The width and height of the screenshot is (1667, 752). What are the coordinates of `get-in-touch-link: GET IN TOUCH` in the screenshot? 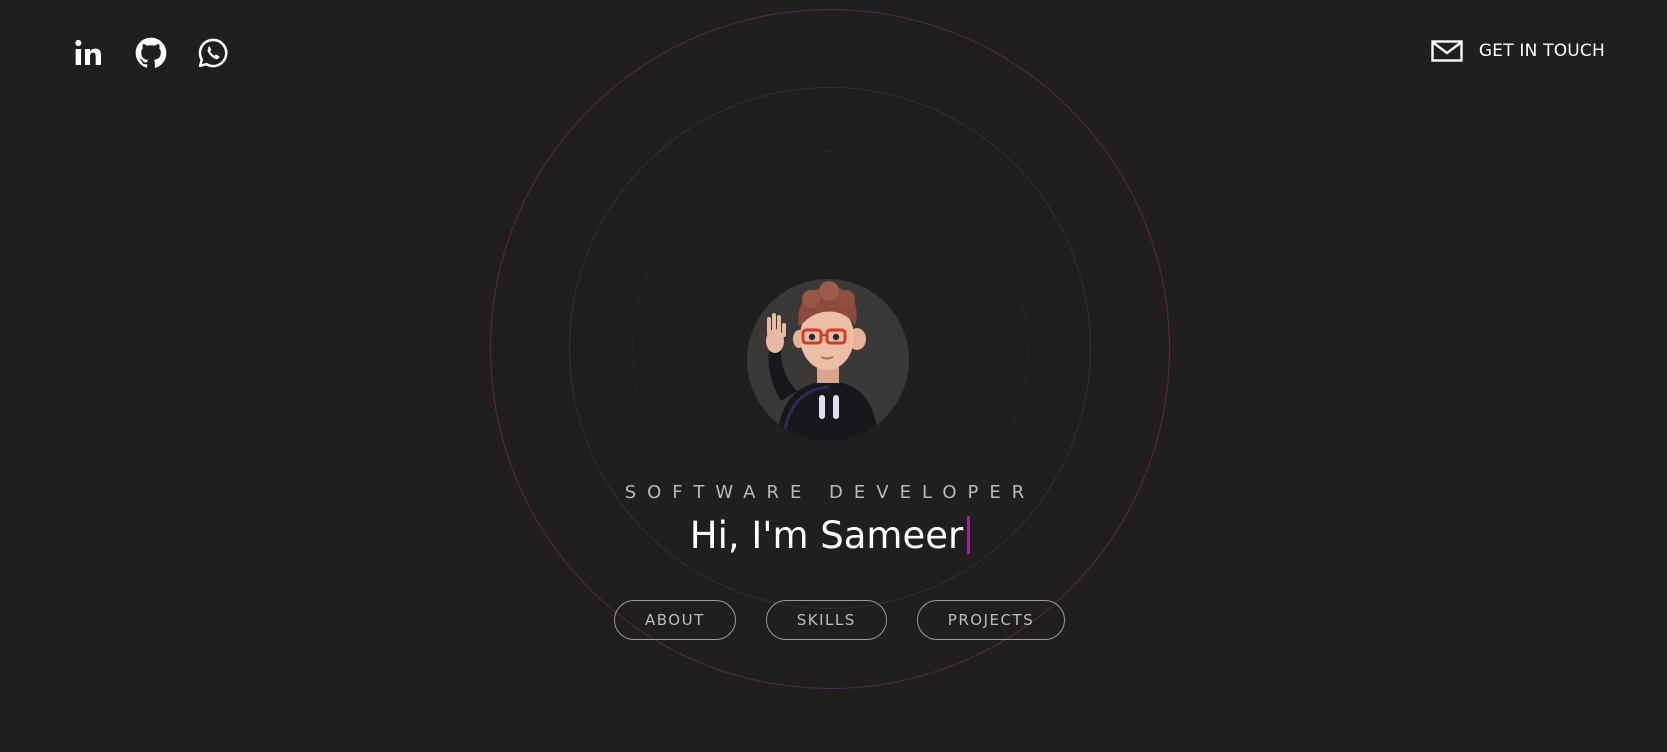 It's located at (1518, 51).